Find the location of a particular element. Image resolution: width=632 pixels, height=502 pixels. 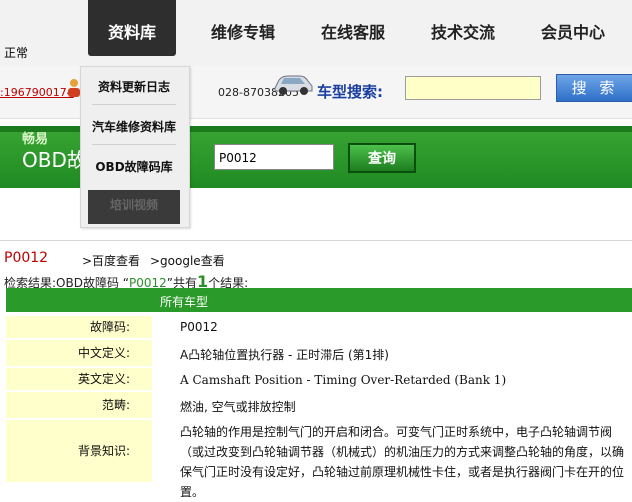

all-models-label: 所有车型 is located at coordinates (184, 302).